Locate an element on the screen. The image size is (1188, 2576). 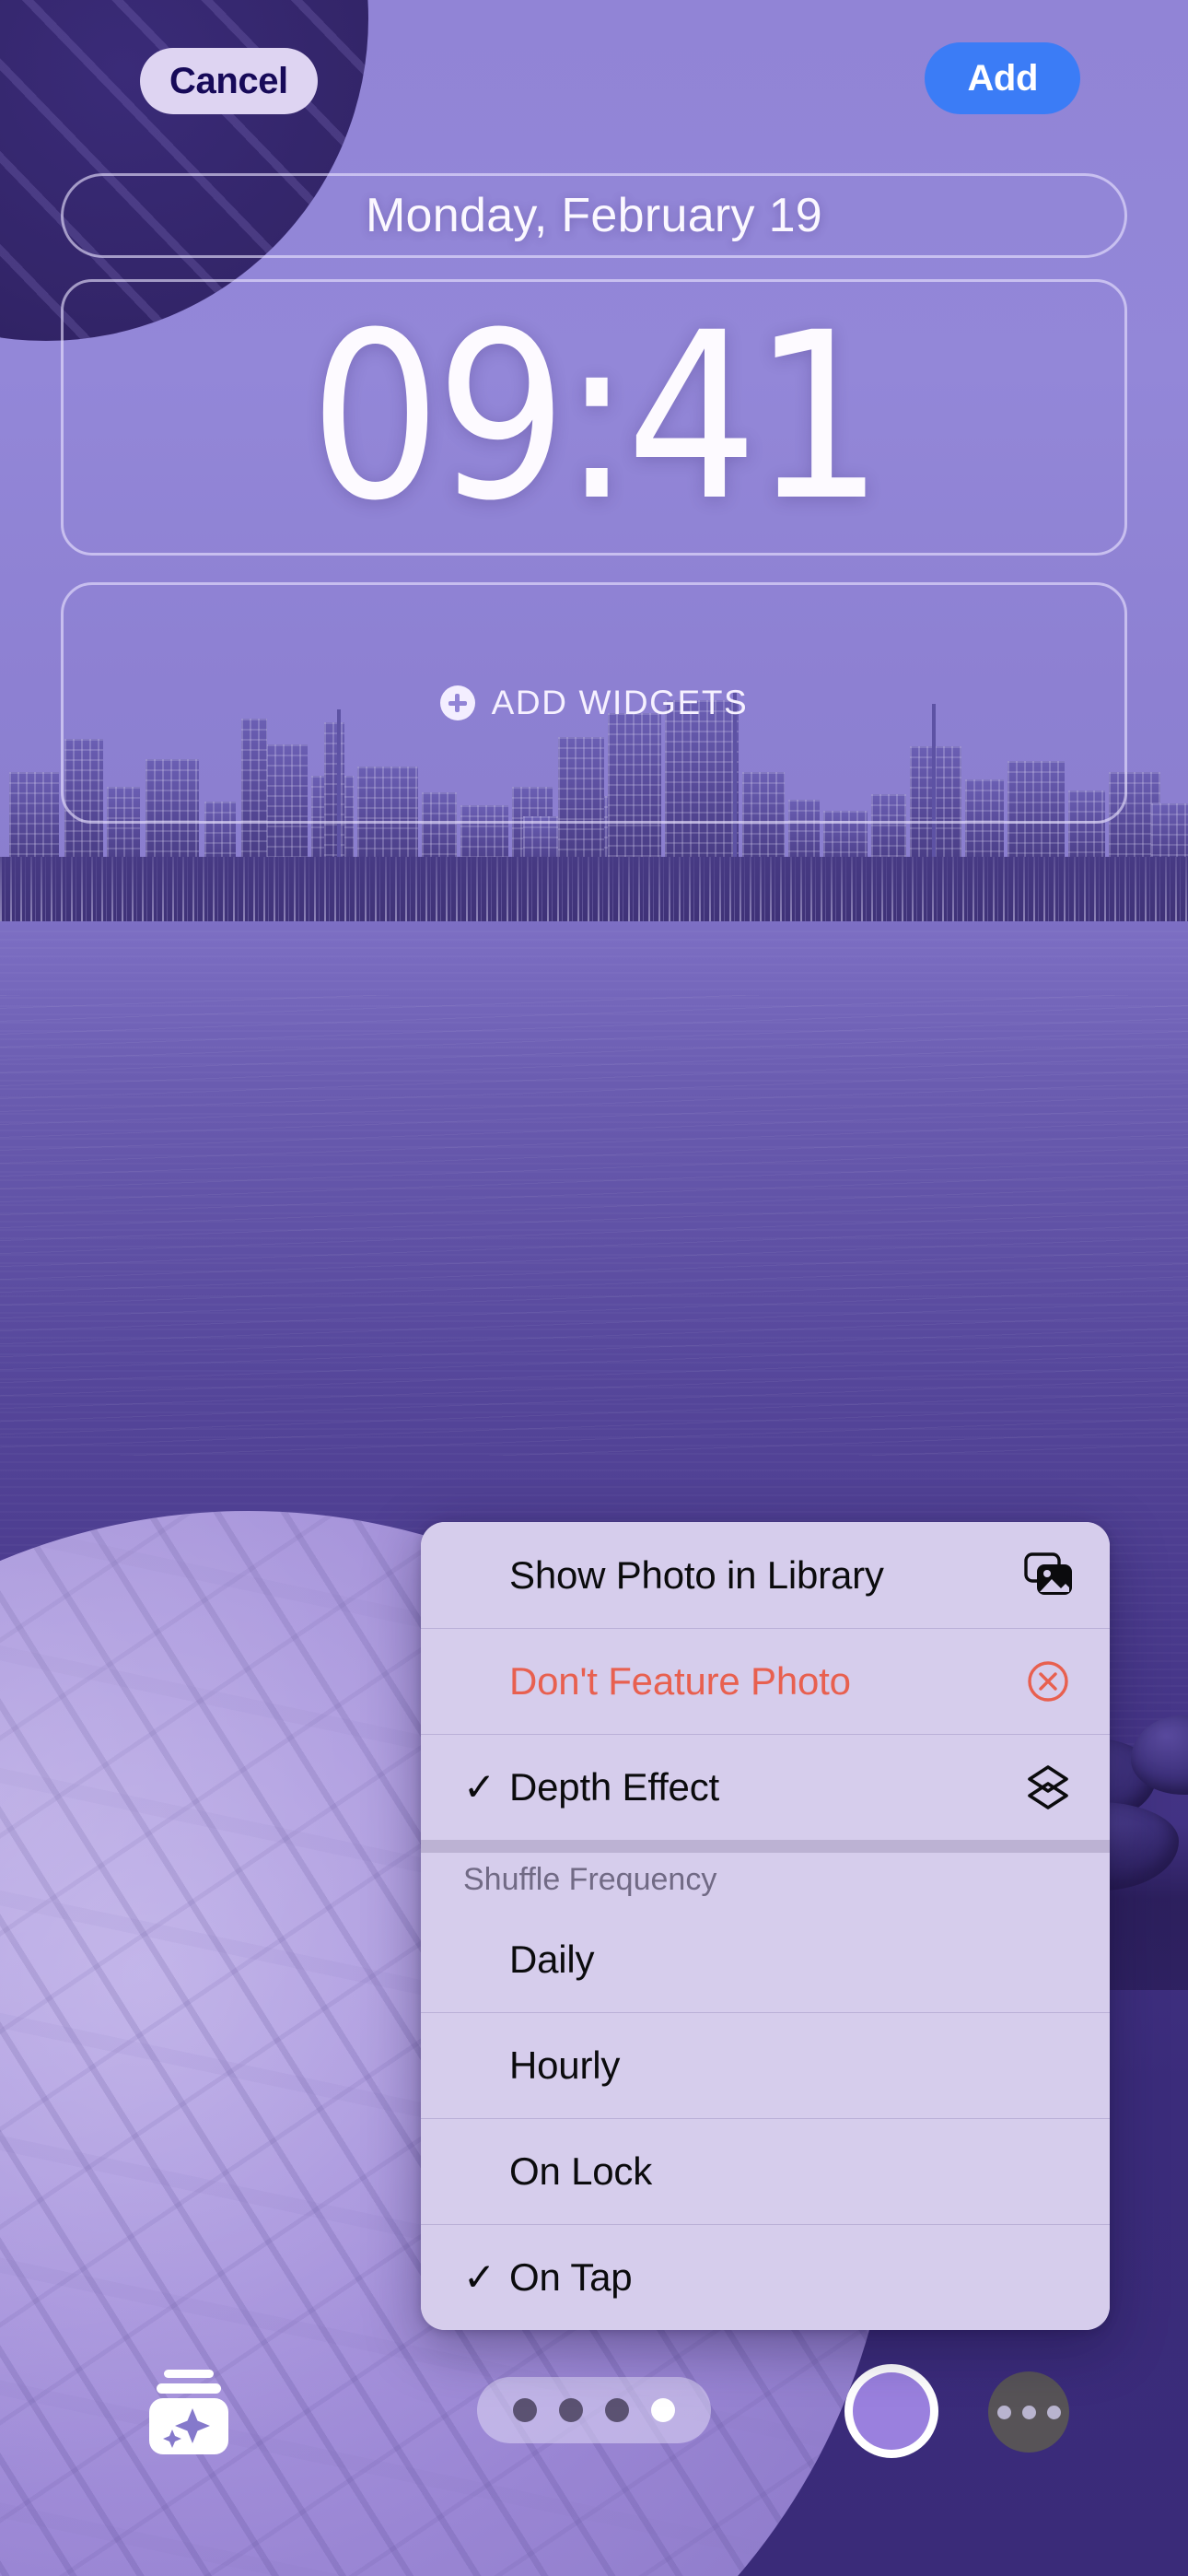
menu-item-depth-effect: ✓ Depth Effect is located at coordinates (765, 1787).